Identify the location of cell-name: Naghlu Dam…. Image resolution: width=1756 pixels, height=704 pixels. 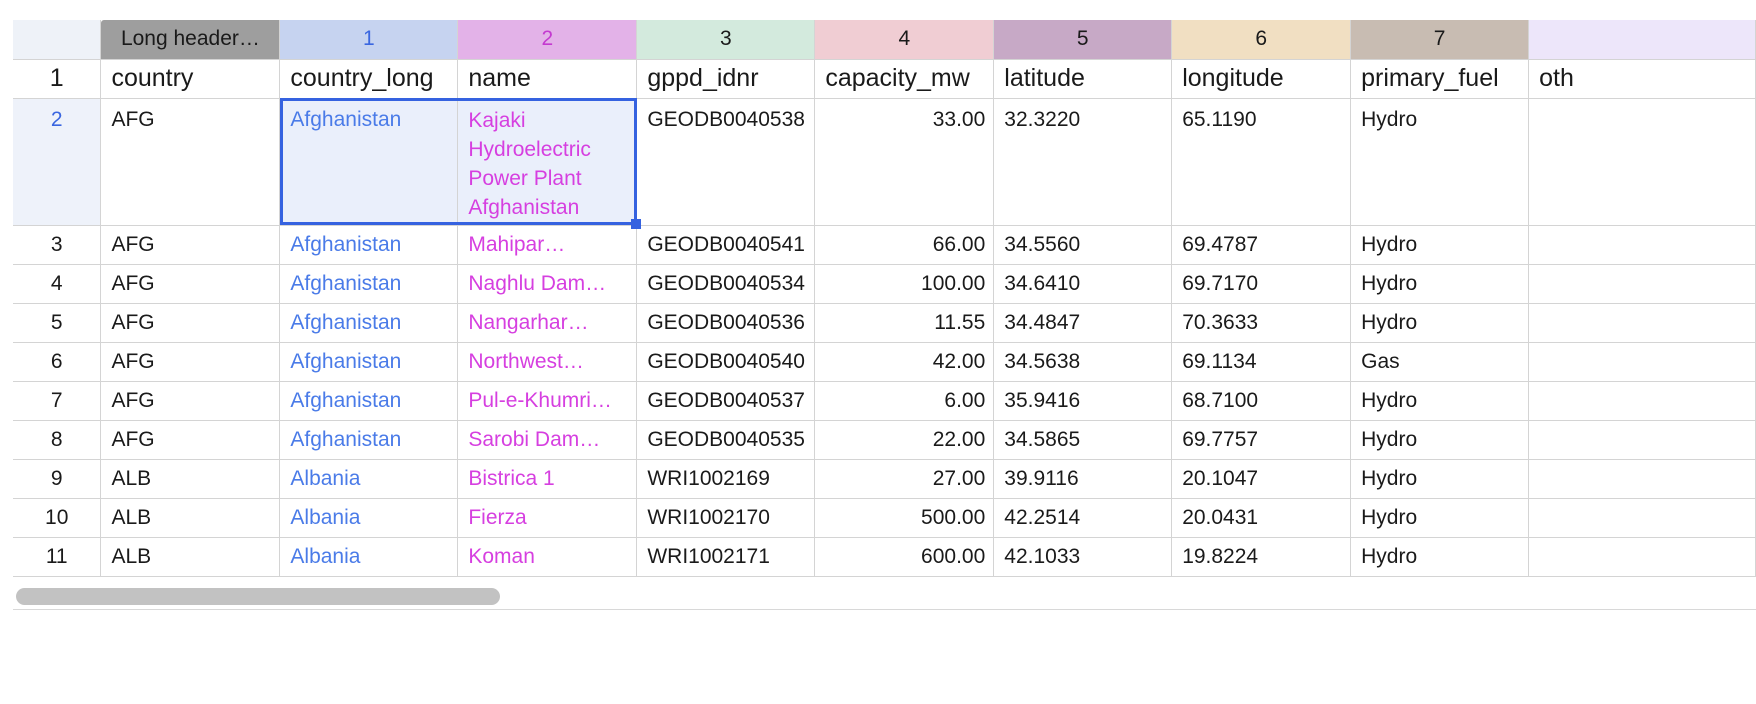
(547, 284).